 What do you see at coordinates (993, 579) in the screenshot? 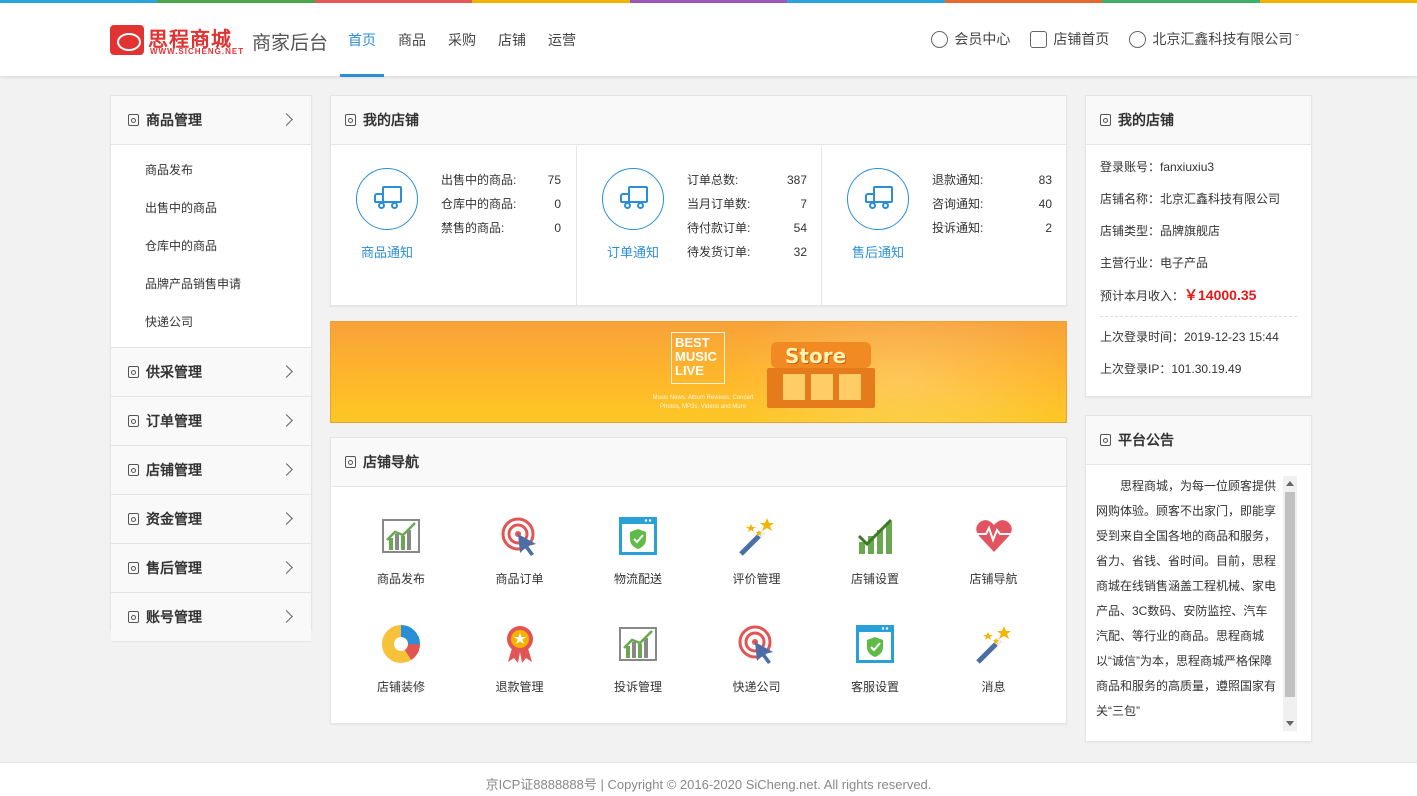
I see `shop-nav-label: 店铺导航` at bounding box center [993, 579].